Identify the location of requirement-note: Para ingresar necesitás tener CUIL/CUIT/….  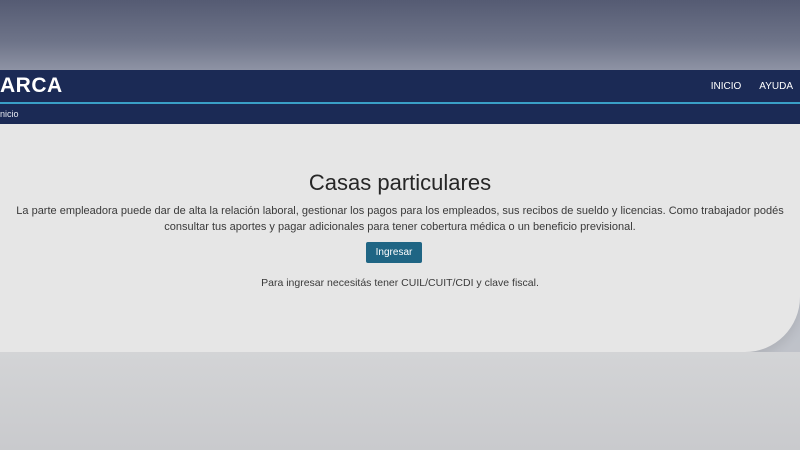
(400, 283).